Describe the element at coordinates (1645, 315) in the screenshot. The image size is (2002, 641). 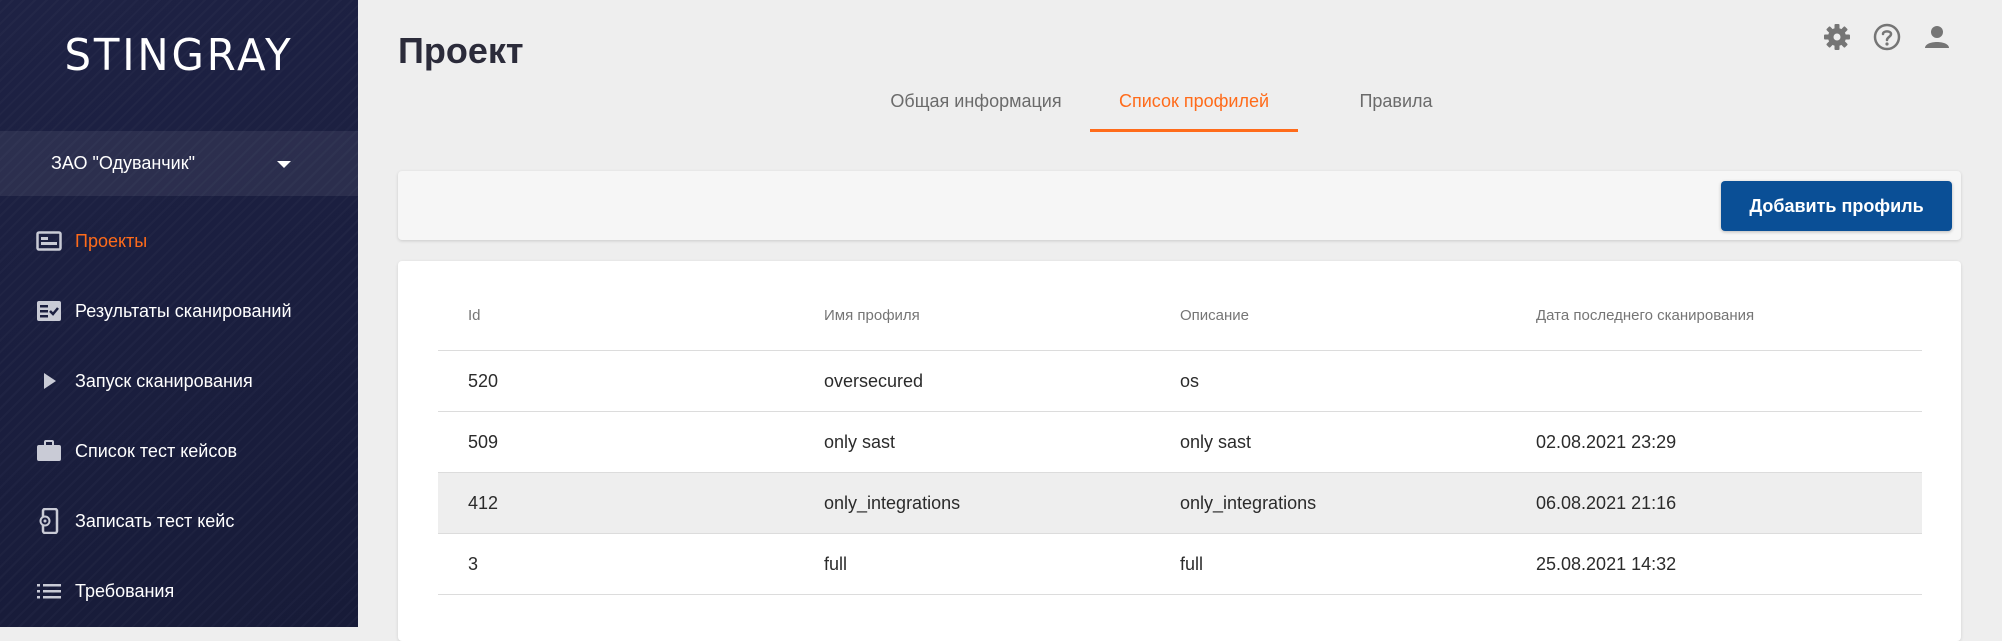
I see `column-header-last-scan-date: Дата последнего сканирования` at that location.